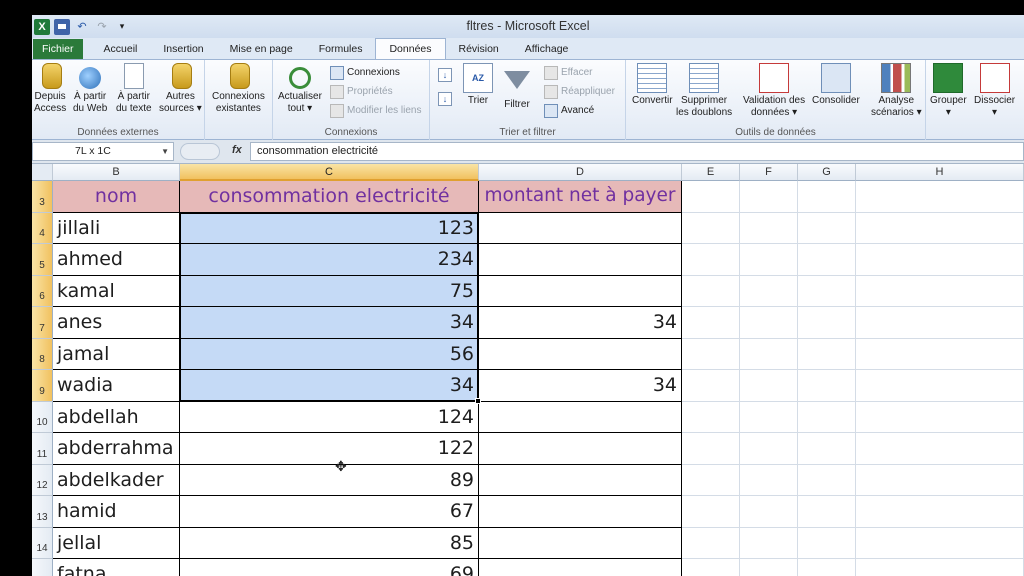 This screenshot has width=1024, height=576. What do you see at coordinates (652, 85) in the screenshot?
I see `text-to-columns-button: Convertir` at bounding box center [652, 85].